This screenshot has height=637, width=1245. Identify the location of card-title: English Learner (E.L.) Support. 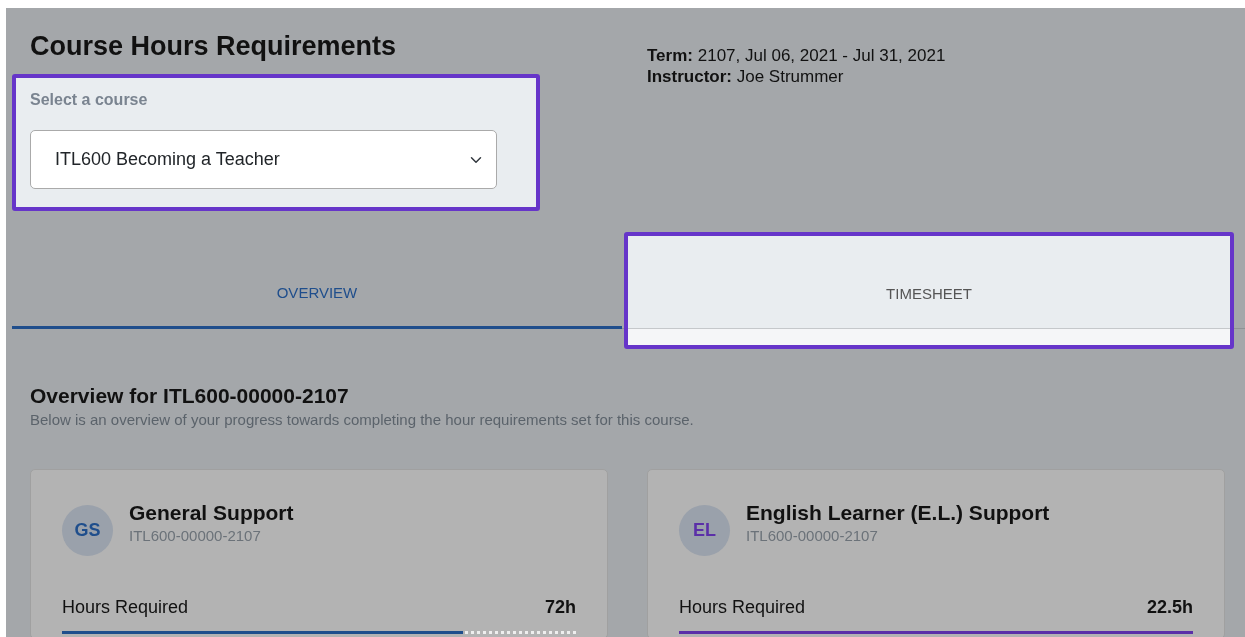
(898, 513).